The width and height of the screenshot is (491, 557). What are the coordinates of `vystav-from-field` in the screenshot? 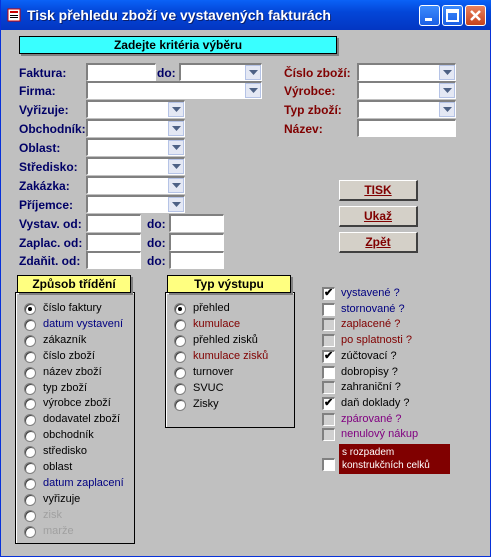 It's located at (113, 223).